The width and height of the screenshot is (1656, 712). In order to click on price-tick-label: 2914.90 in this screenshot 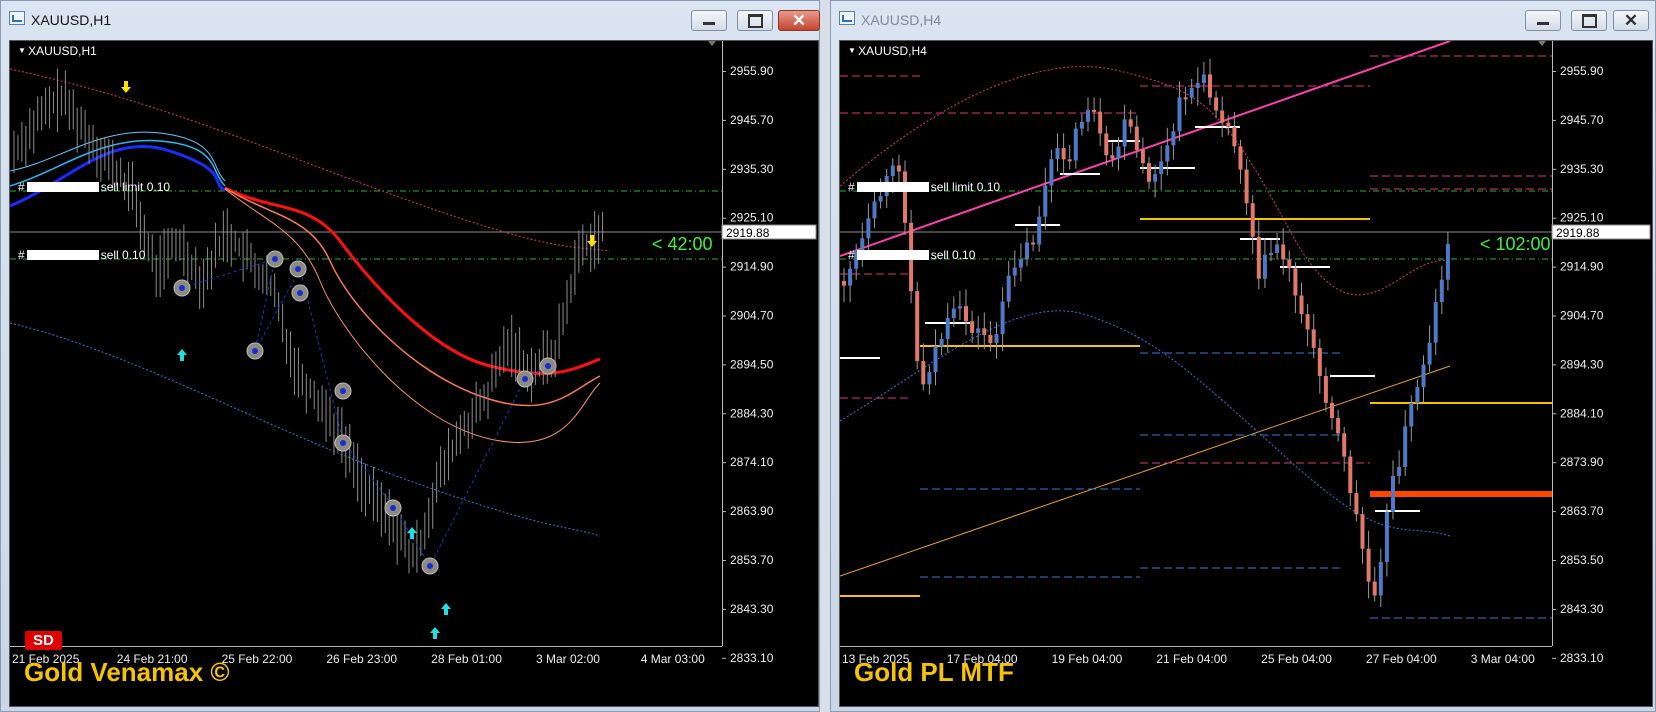, I will do `click(752, 267)`.